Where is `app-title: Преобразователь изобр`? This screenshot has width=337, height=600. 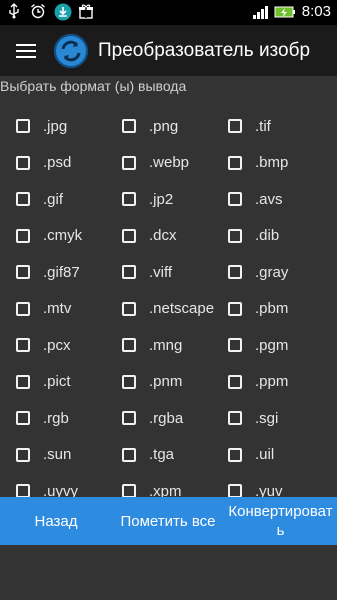
app-title: Преобразователь изобр is located at coordinates (204, 50).